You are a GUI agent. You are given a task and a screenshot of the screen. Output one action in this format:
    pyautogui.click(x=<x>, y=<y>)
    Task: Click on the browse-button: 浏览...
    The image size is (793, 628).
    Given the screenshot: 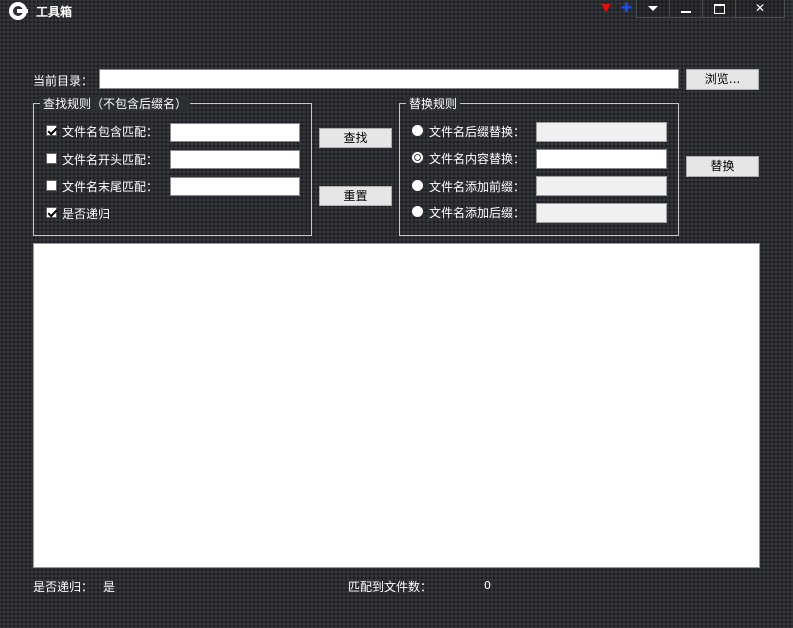 What is the action you would take?
    pyautogui.click(x=722, y=79)
    